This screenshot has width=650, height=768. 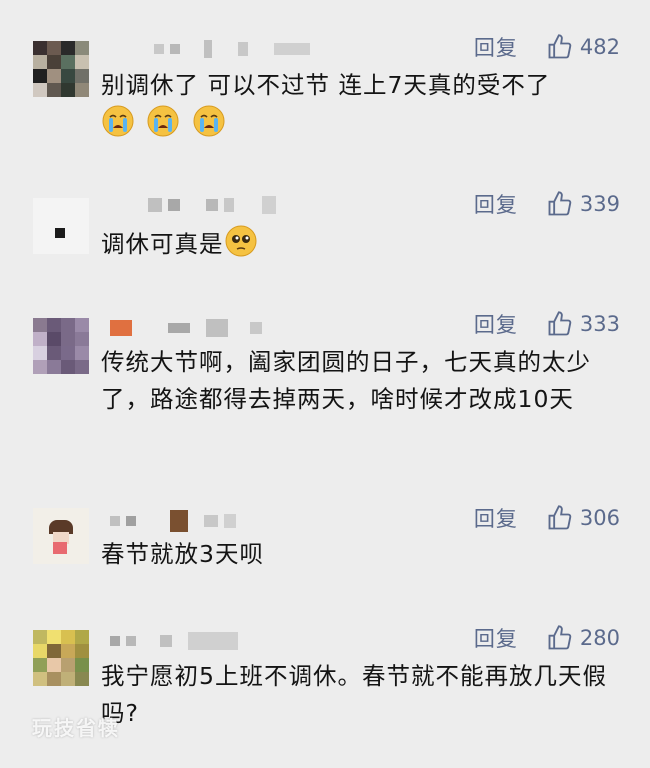 I want to click on like-count: 333, so click(x=599, y=324).